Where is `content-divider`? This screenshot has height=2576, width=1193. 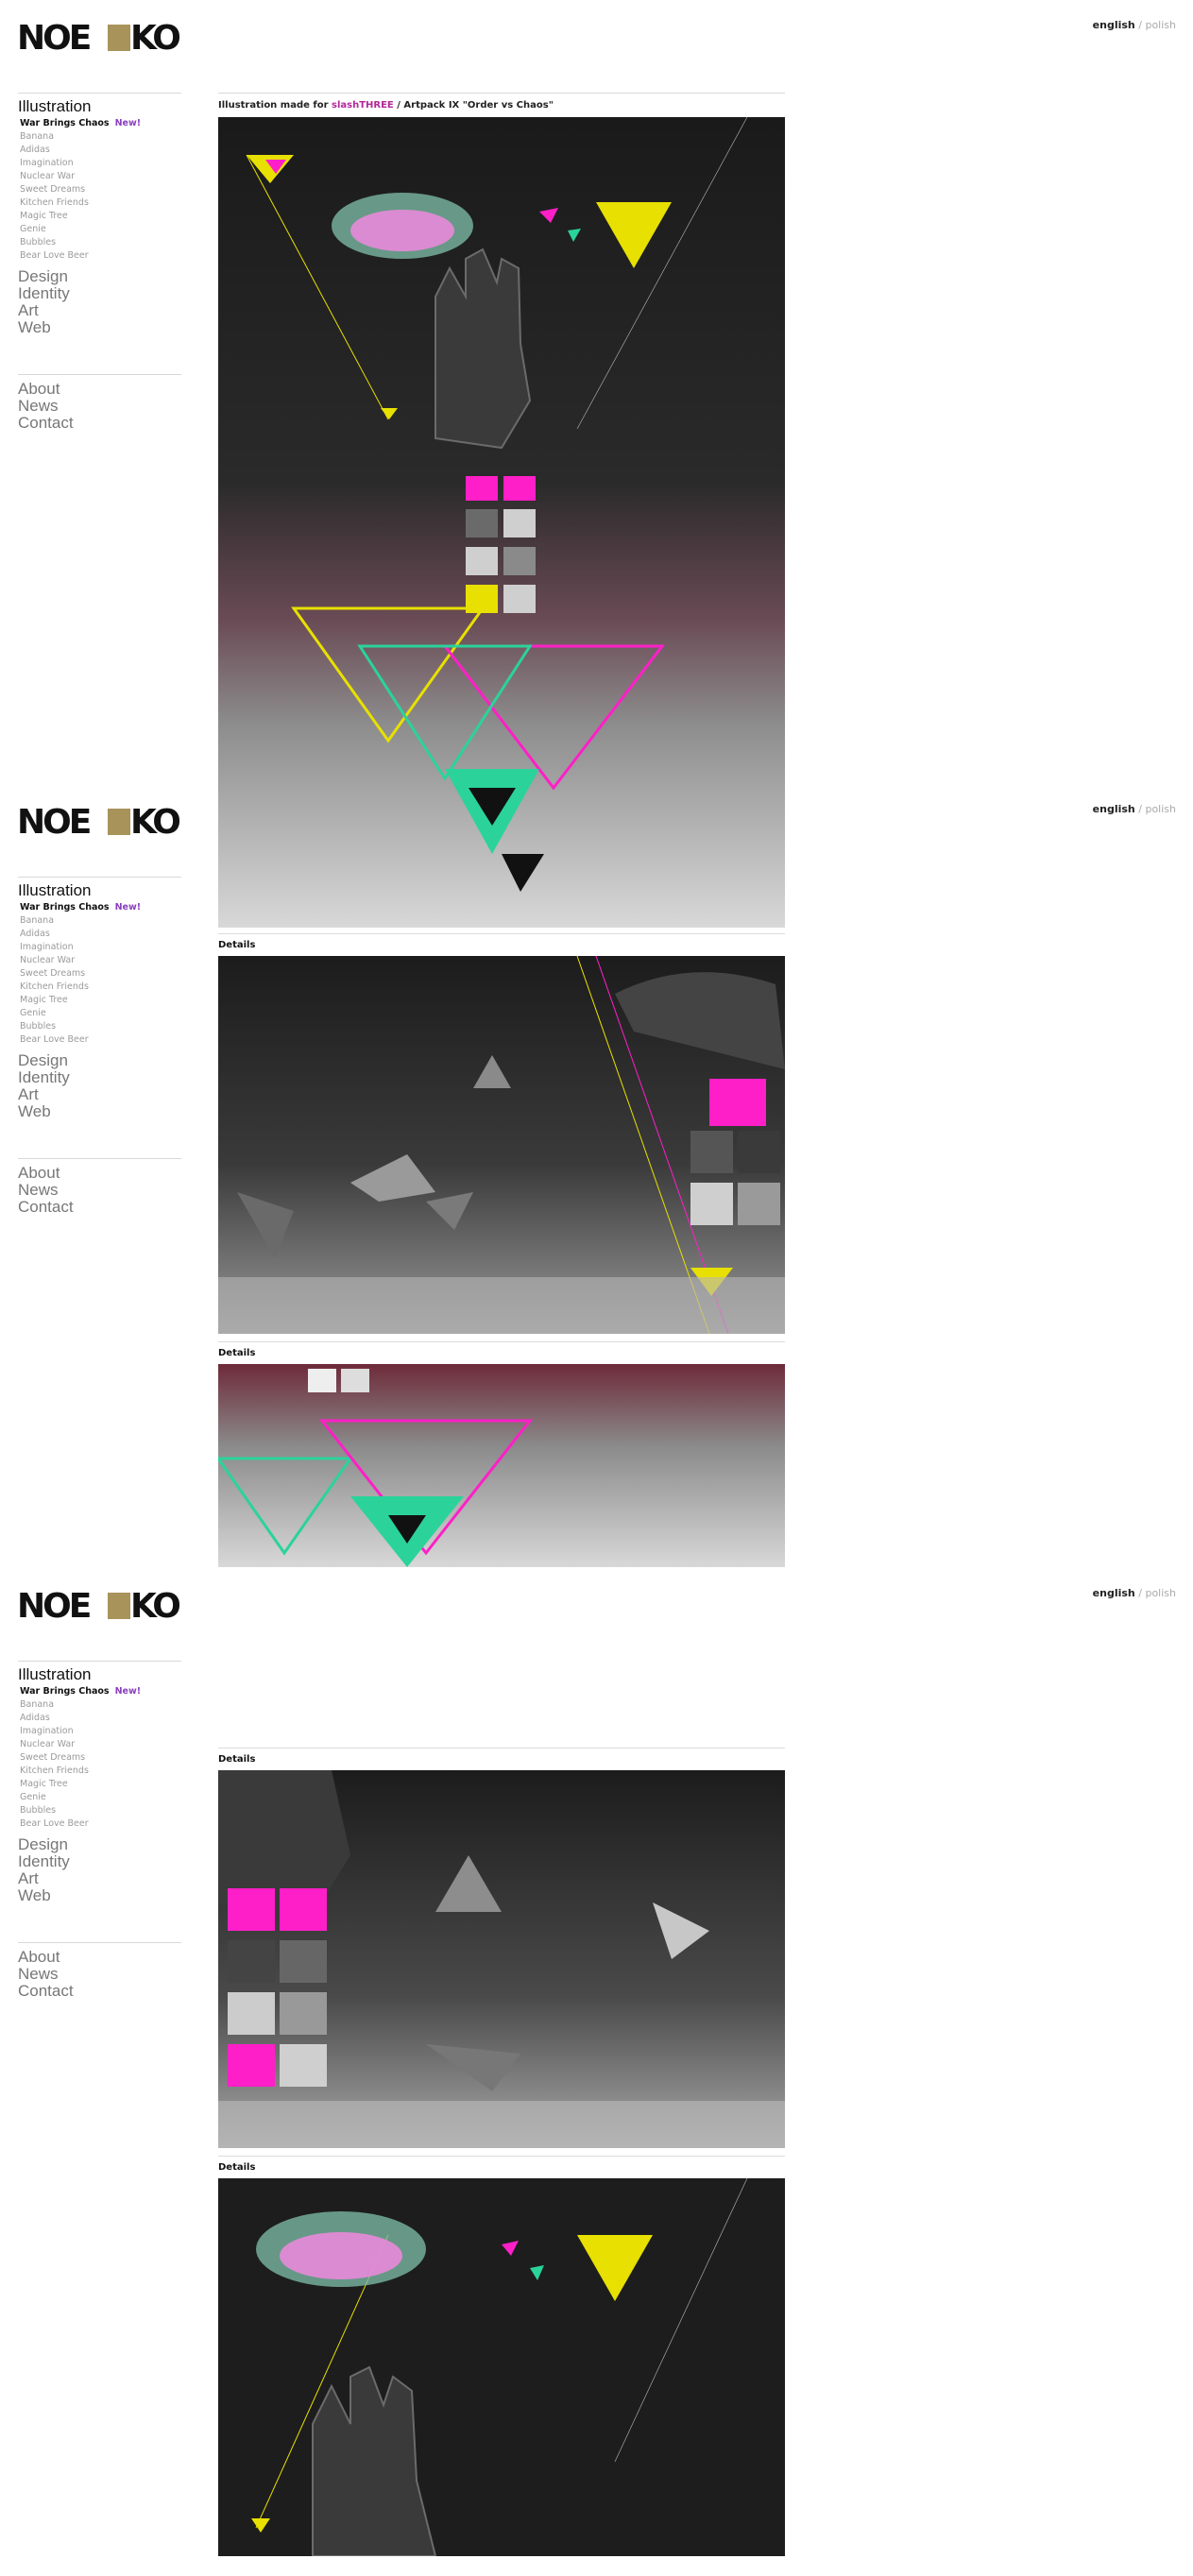
content-divider is located at coordinates (501, 94).